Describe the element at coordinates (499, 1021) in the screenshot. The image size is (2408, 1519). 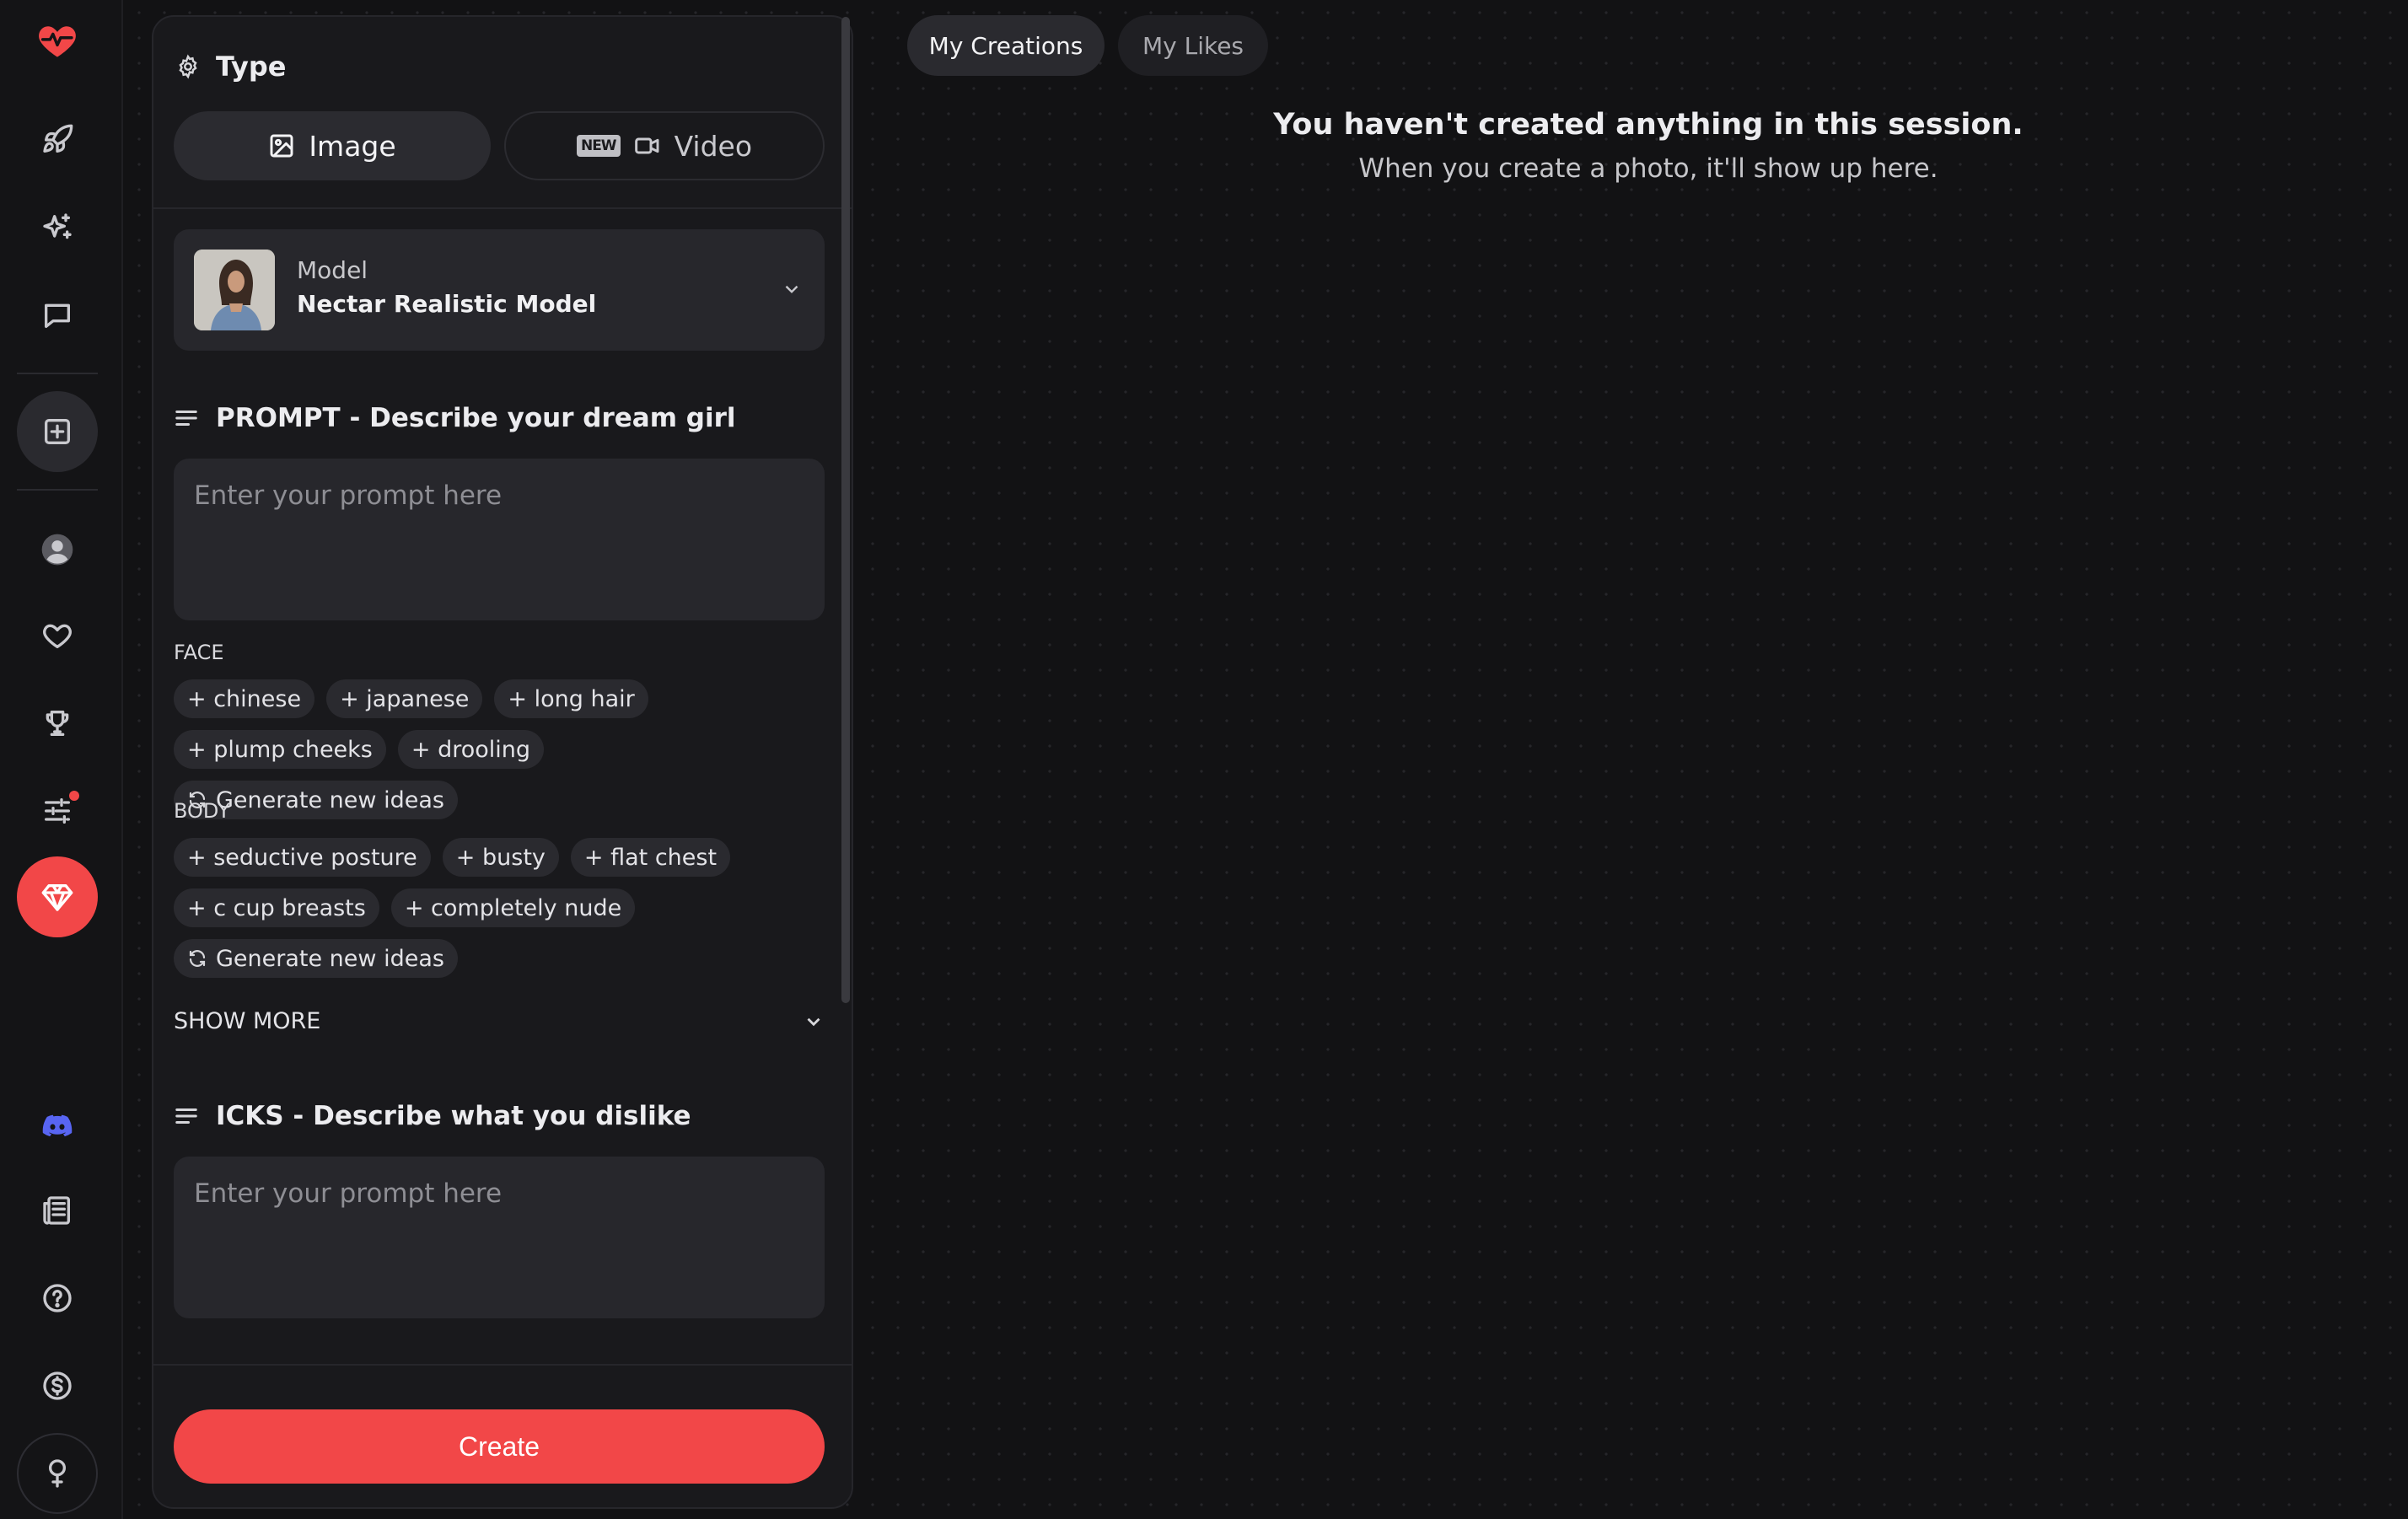
I see `show-more-toggle: SHOW MORE` at that location.